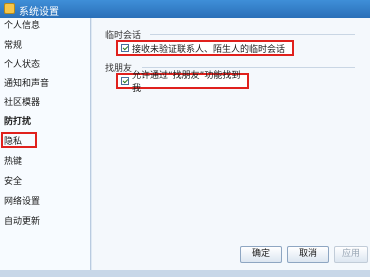  I want to click on temp-session-option: 接收未验证联系人、陌生人的临时会话, so click(205, 48).